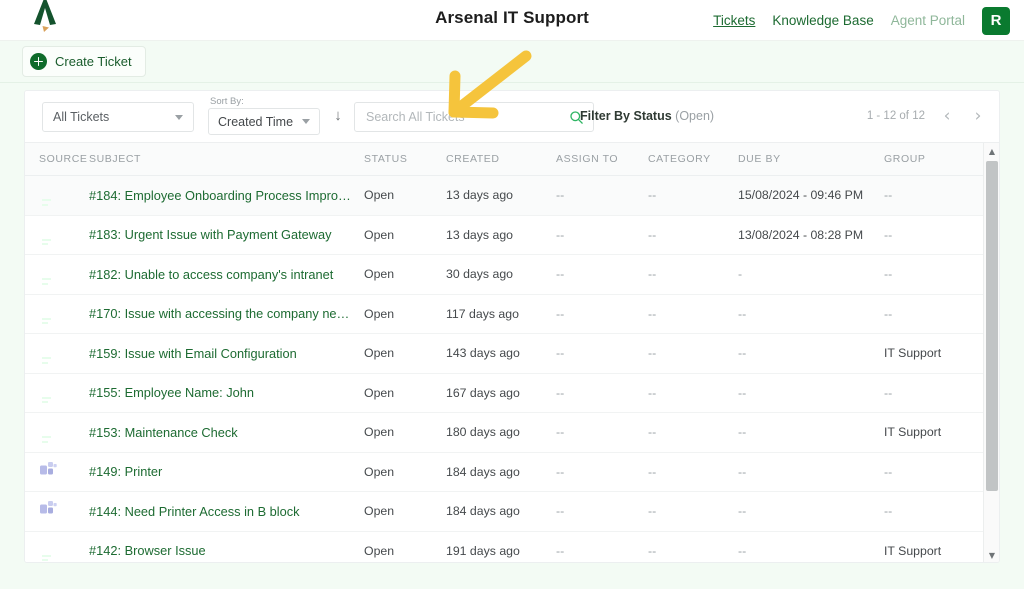  I want to click on table-vertical-scrollbar: ▲ ▼, so click(991, 352).